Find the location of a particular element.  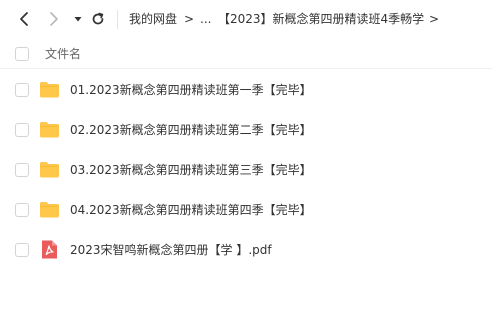

breadcrumb-root: 我的网盘 is located at coordinates (153, 19).